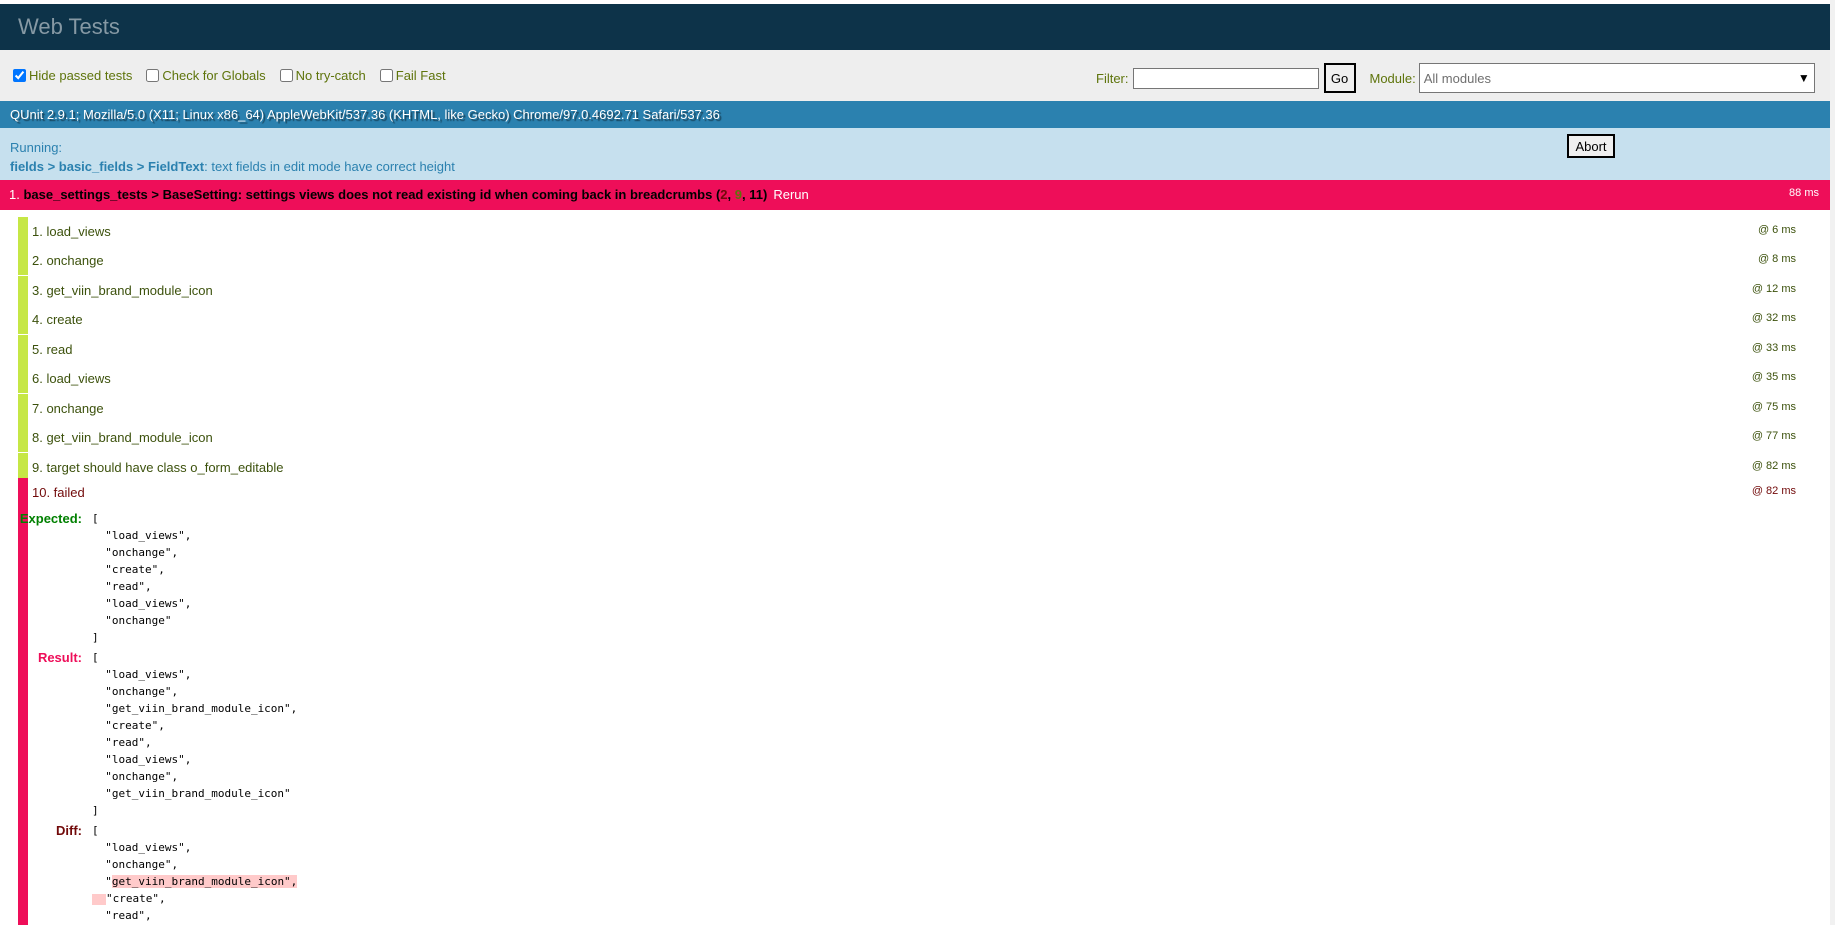  Describe the element at coordinates (69, 26) in the screenshot. I see `page-title: Web Tests` at that location.